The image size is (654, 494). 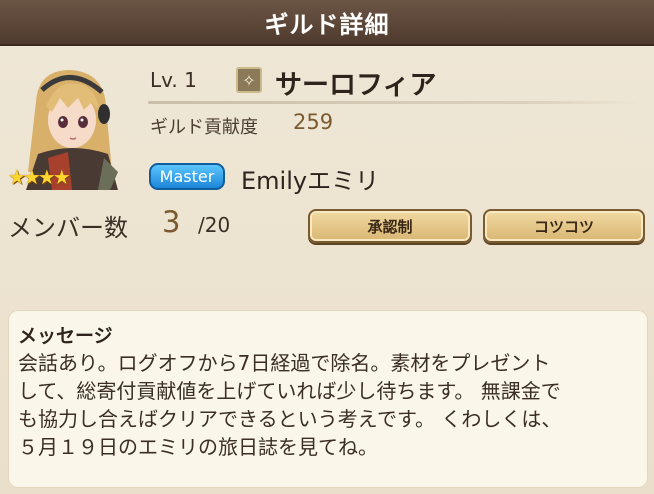 I want to click on message-title: メッセージ, so click(x=65, y=336).